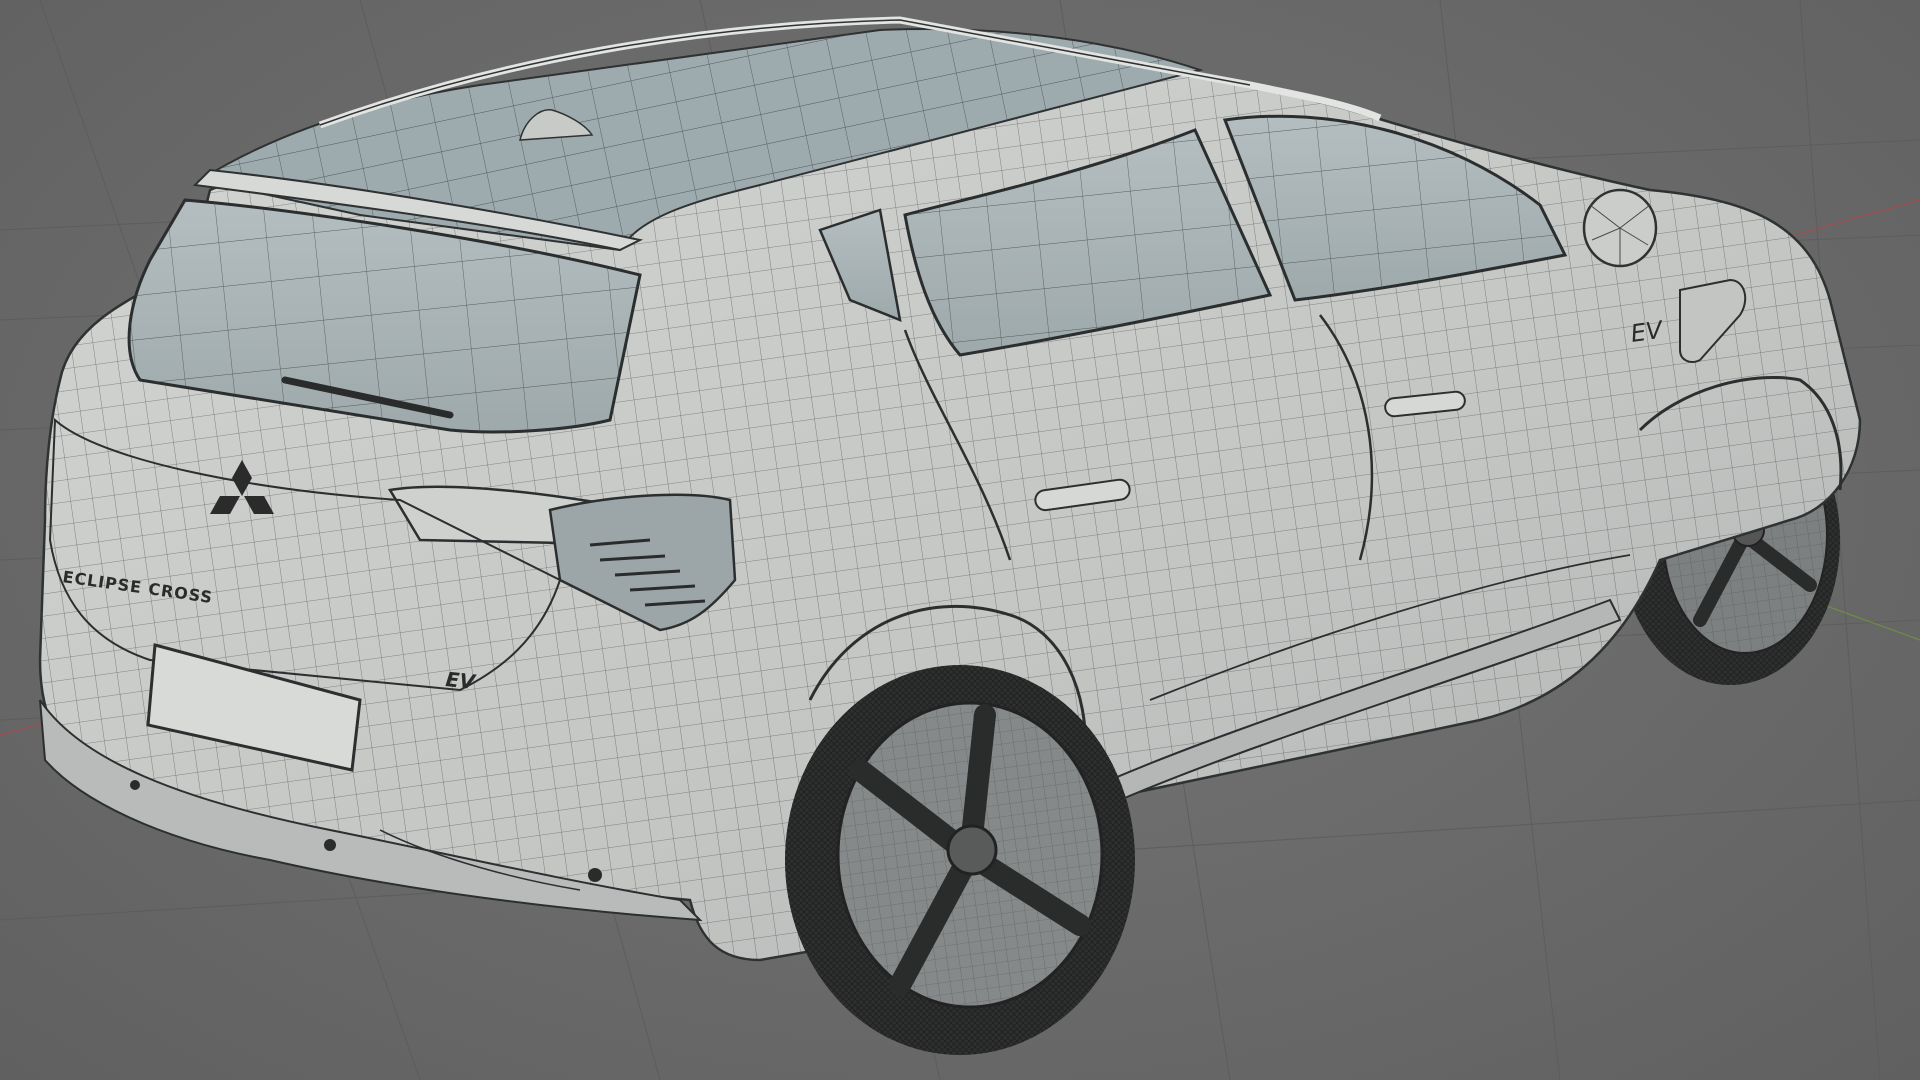  Describe the element at coordinates (1620, 228) in the screenshot. I see `side-mirror` at that location.